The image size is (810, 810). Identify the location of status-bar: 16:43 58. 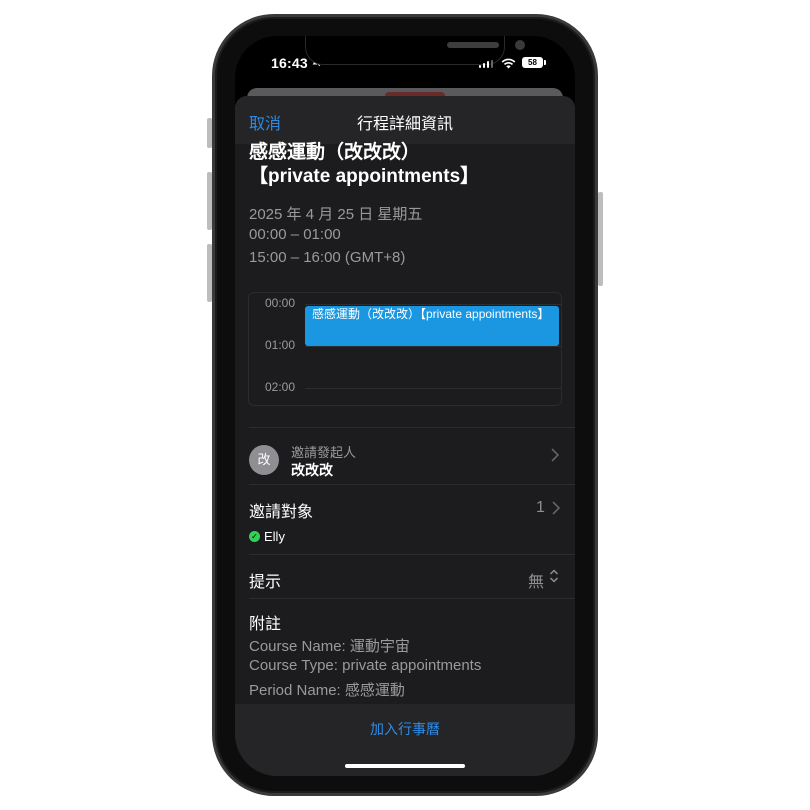
(405, 61).